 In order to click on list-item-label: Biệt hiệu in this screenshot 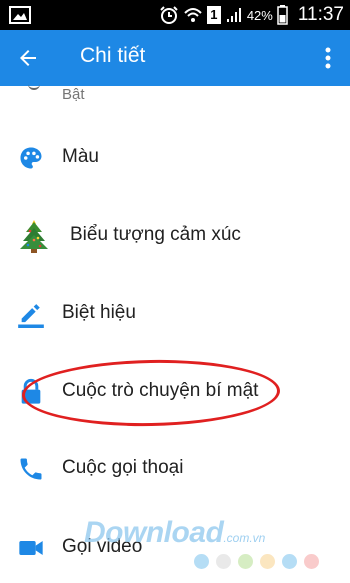, I will do `click(99, 312)`.